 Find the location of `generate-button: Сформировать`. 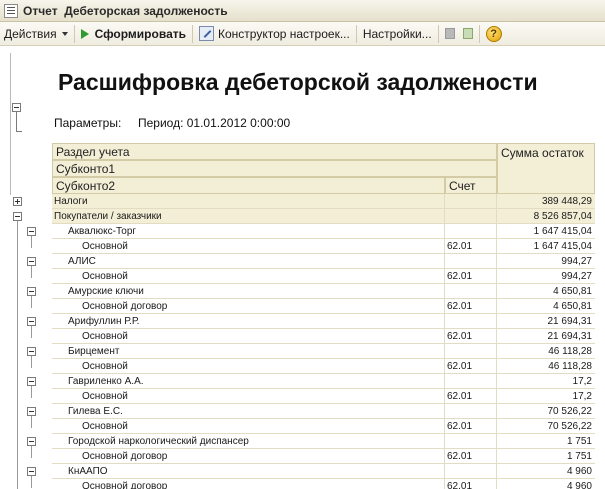

generate-button: Сформировать is located at coordinates (133, 34).